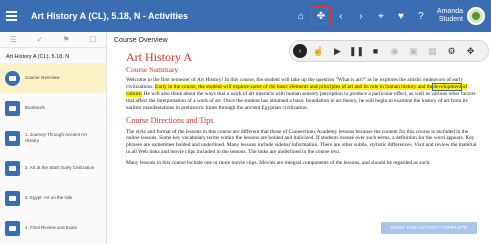  Describe the element at coordinates (476, 16) in the screenshot. I see `avatar` at that location.